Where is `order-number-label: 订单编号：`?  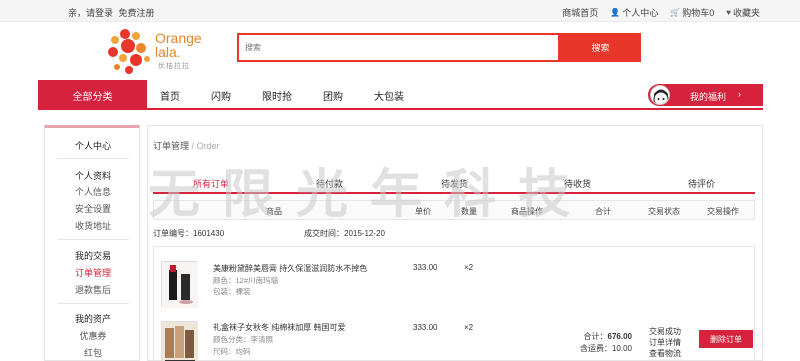 order-number-label: 订单编号： is located at coordinates (173, 233).